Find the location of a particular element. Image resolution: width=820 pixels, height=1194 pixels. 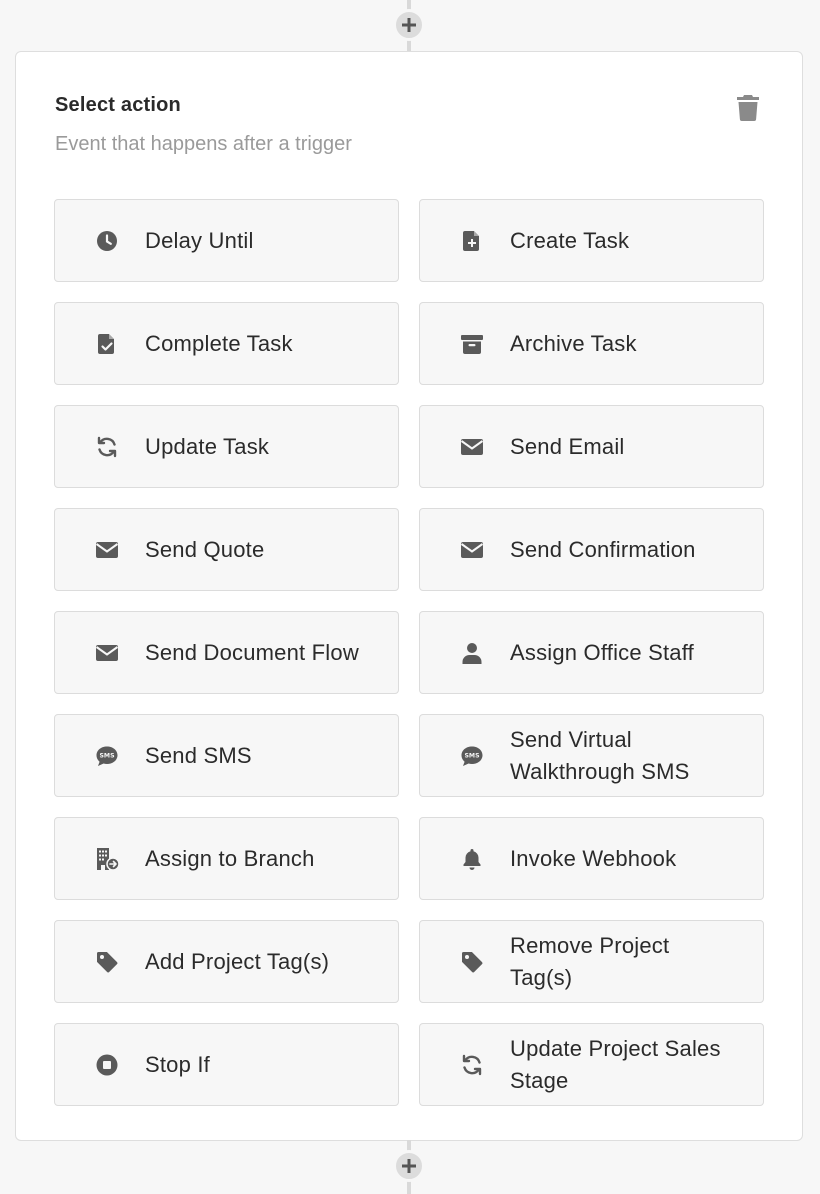

action-delay-until: Delay Until is located at coordinates (226, 240).